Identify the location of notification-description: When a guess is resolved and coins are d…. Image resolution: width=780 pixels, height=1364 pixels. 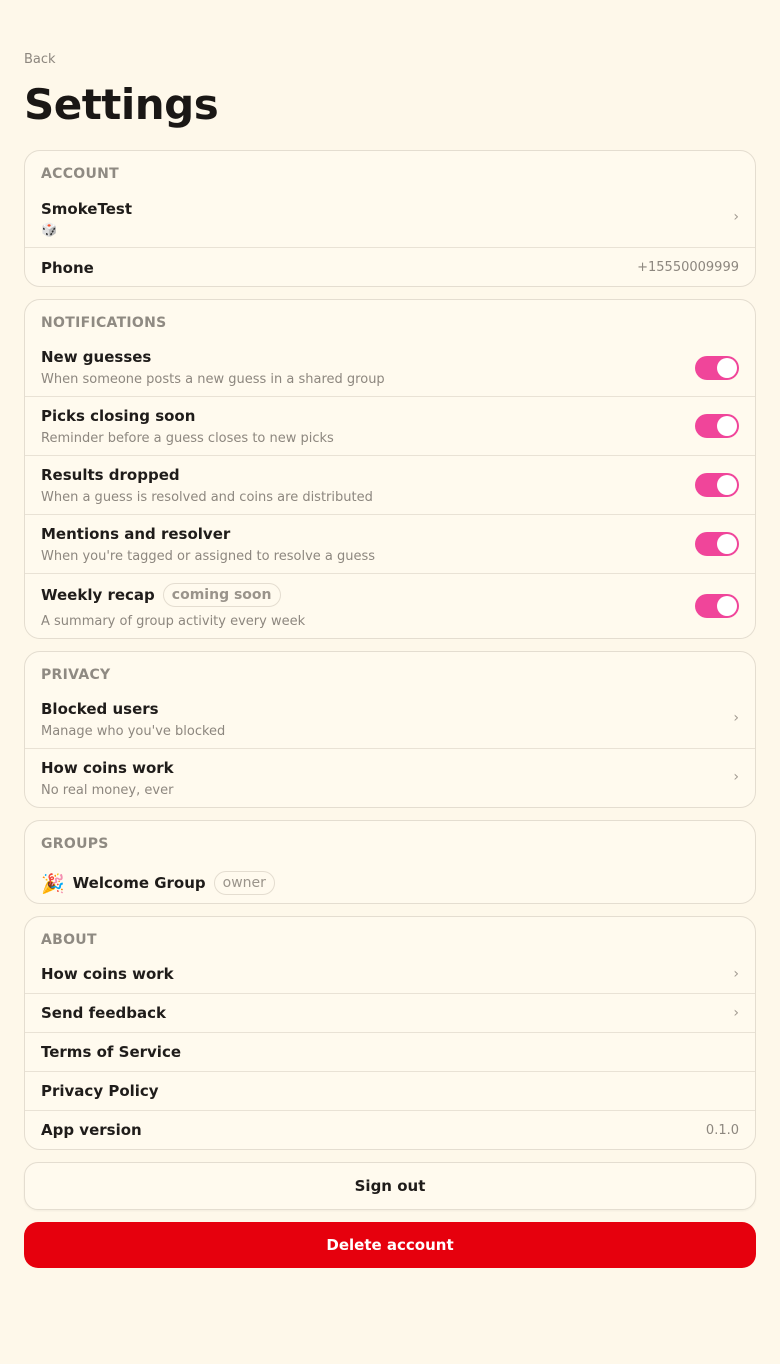
(207, 497).